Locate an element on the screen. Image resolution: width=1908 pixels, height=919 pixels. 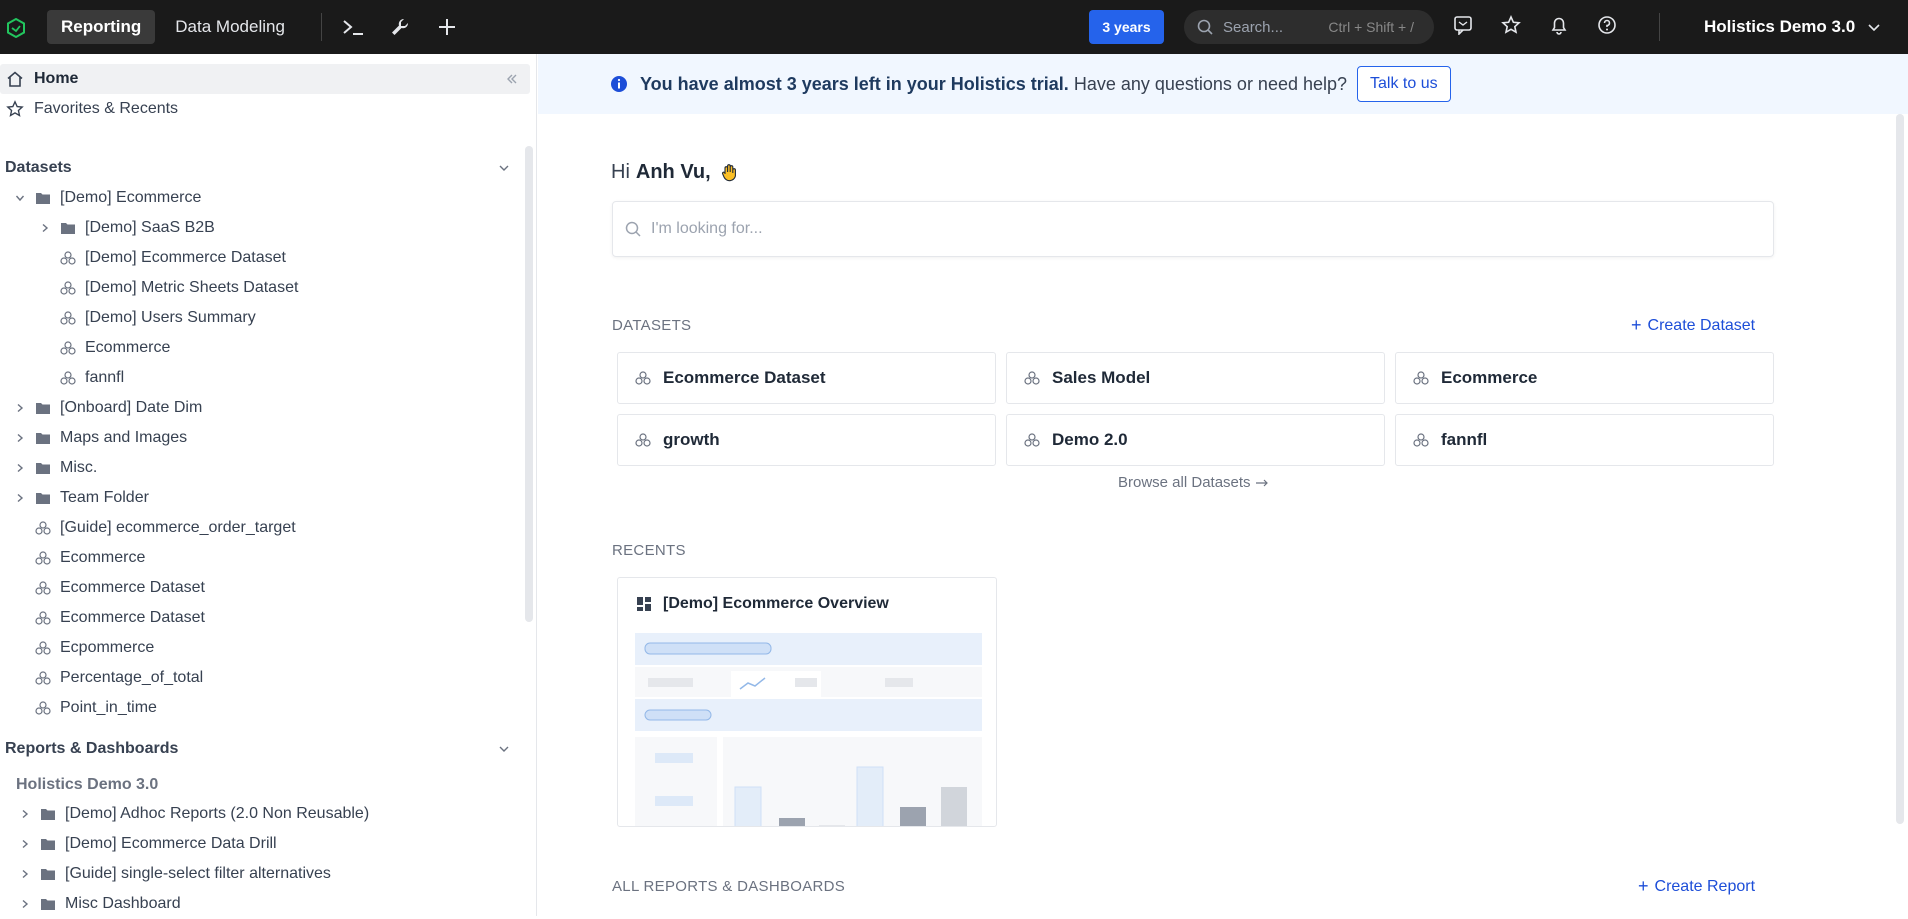
tree-item: Team Folder is located at coordinates (81, 498).